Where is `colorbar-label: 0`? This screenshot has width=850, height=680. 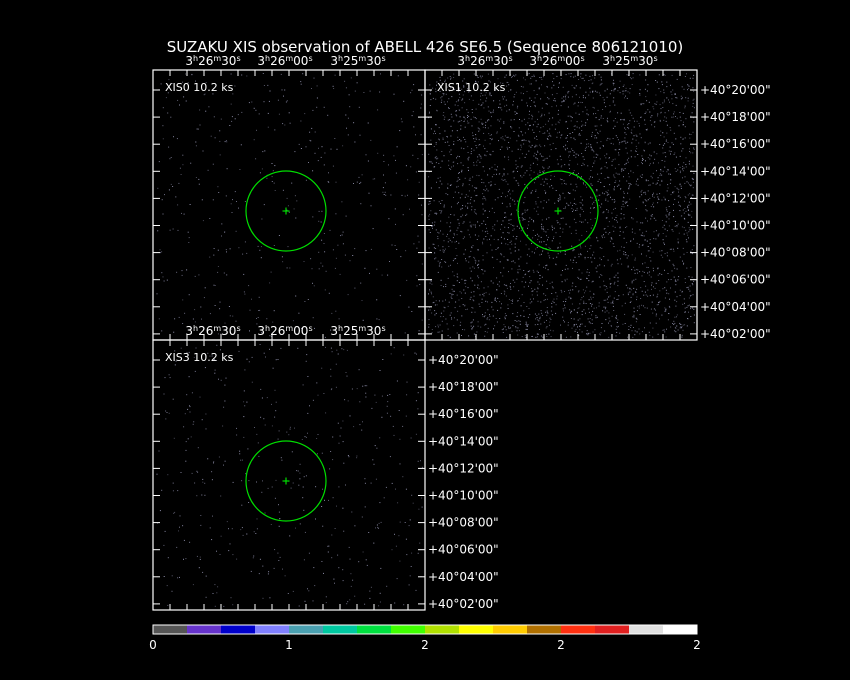
colorbar-label: 0 is located at coordinates (153, 645).